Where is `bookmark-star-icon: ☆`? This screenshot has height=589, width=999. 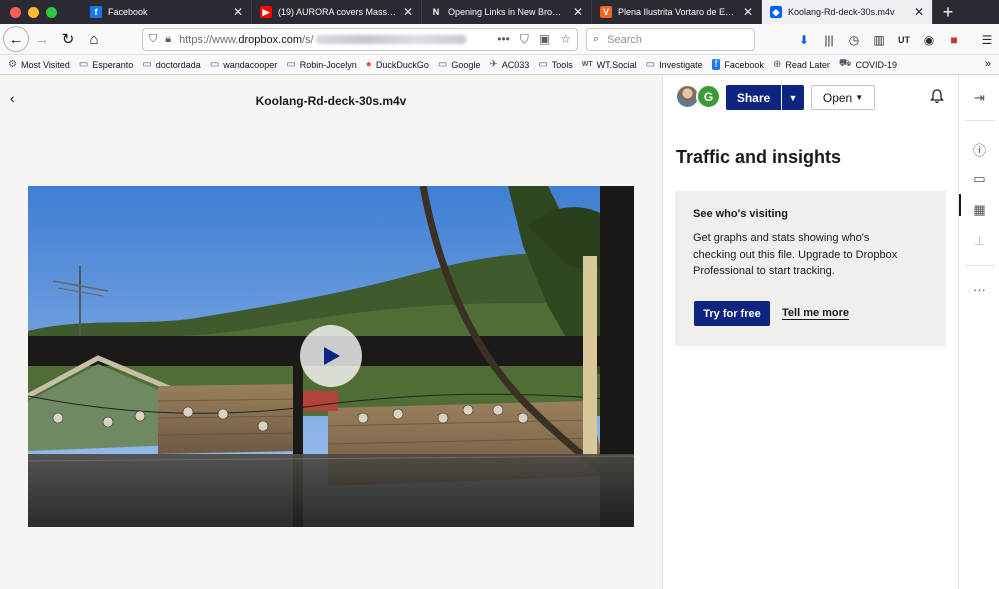
bookmark-star-icon: ☆ is located at coordinates (565, 39).